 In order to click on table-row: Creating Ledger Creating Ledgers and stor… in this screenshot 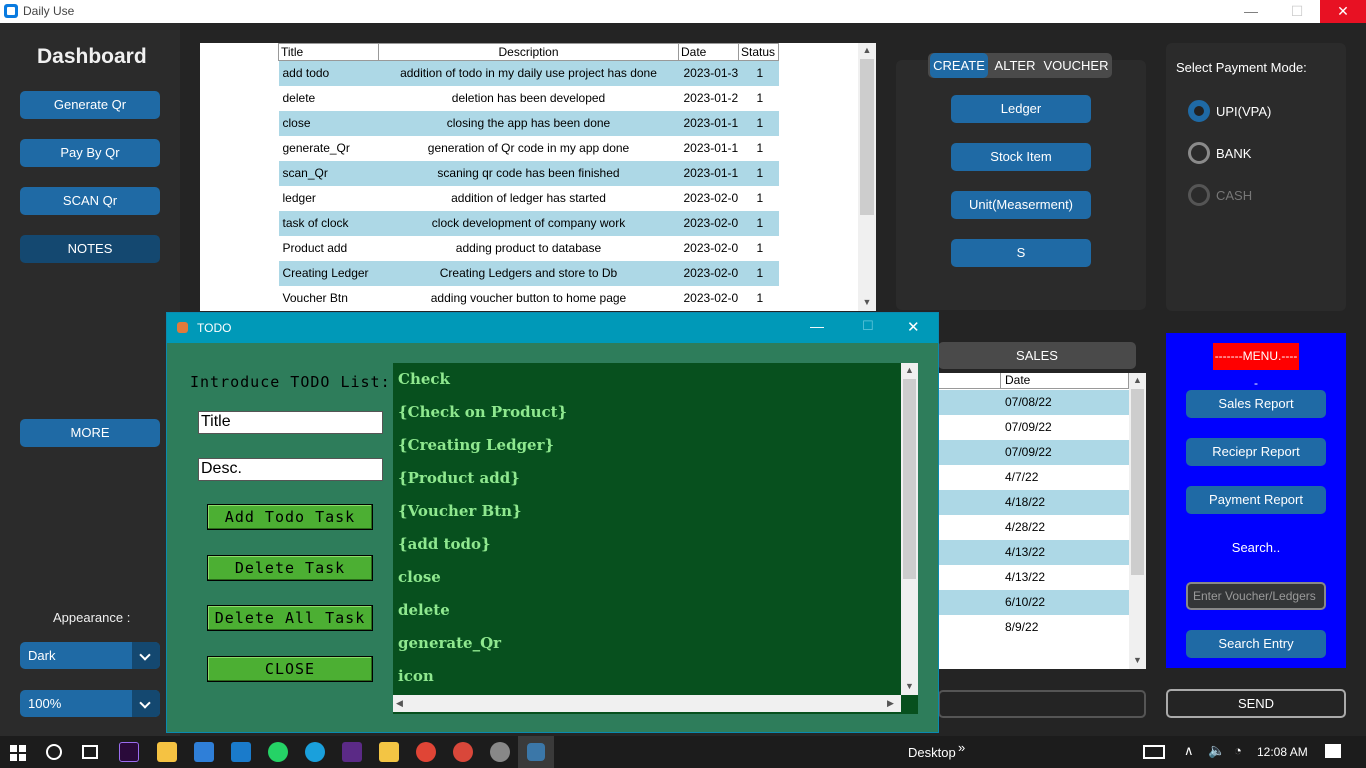, I will do `click(528, 273)`.